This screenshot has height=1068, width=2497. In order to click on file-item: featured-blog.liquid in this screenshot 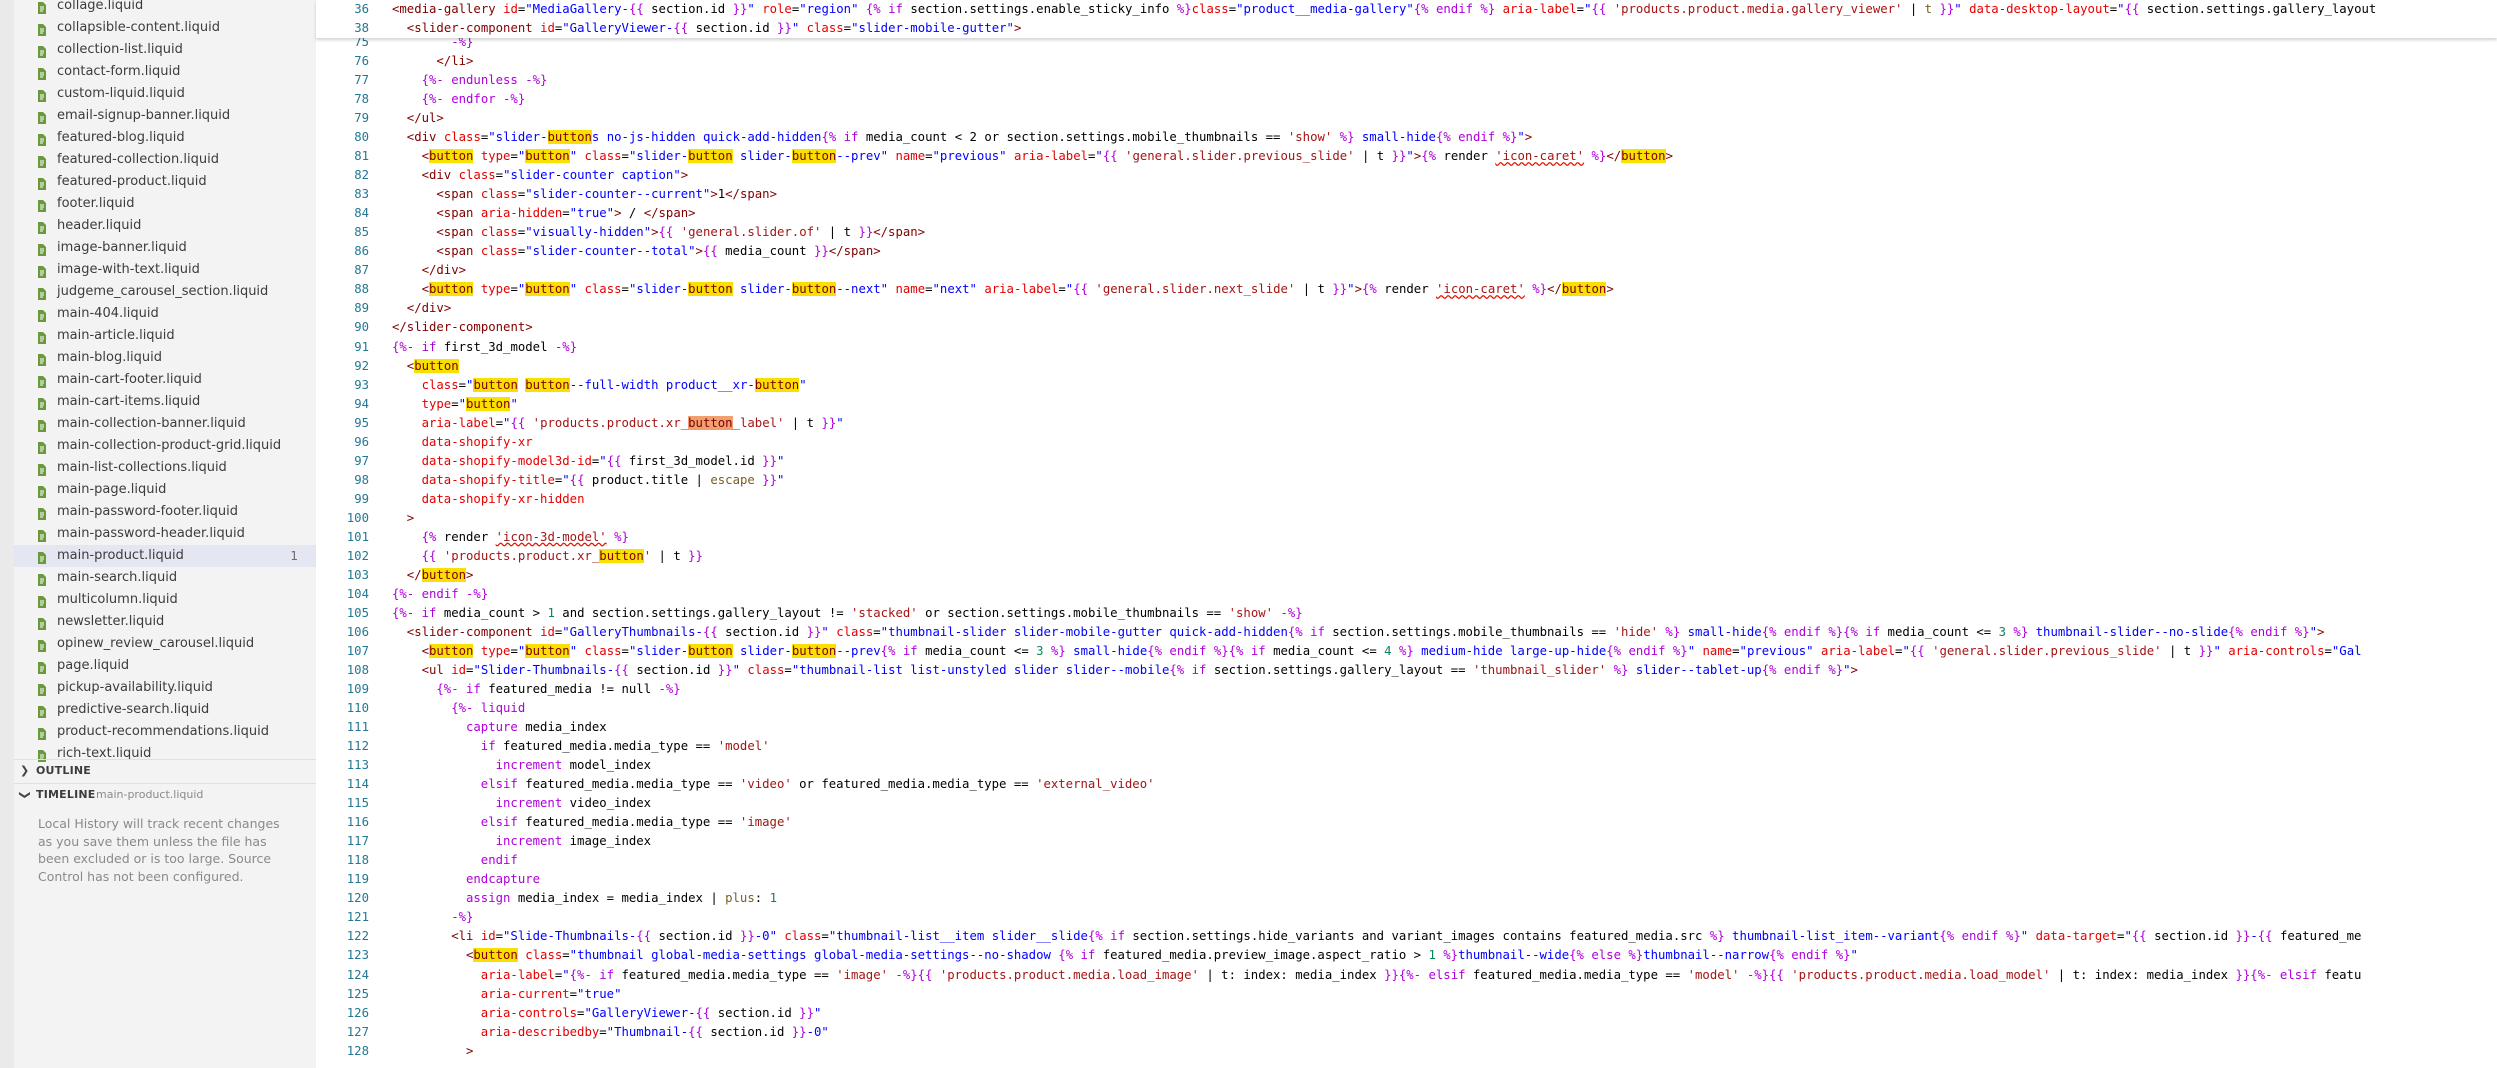, I will do `click(165, 138)`.